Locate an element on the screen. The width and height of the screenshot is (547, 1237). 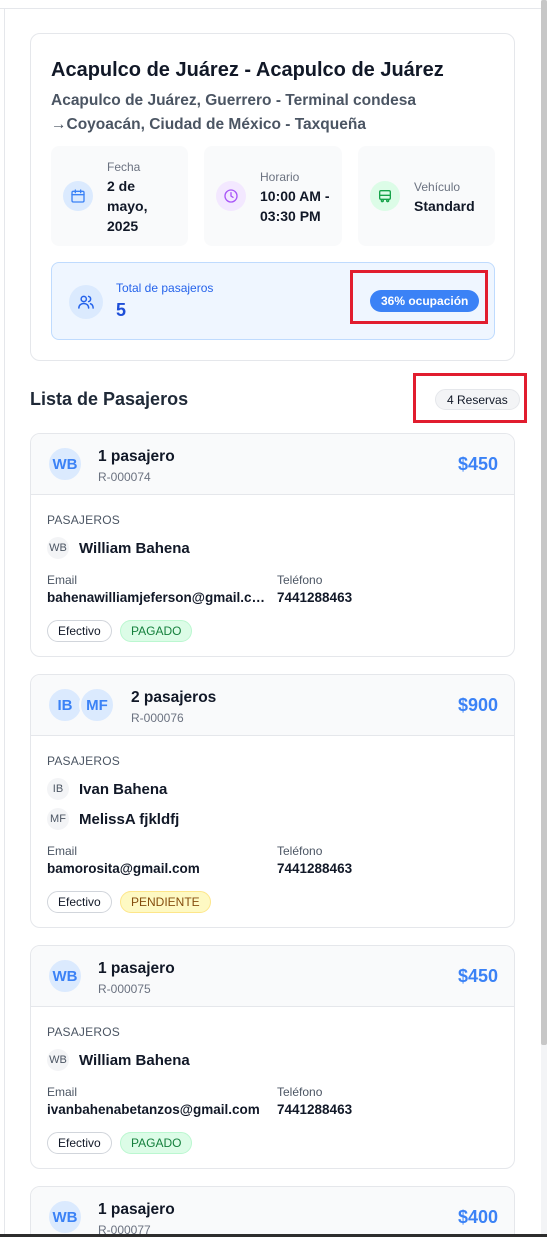
reservation-price: $900 is located at coordinates (477, 705).